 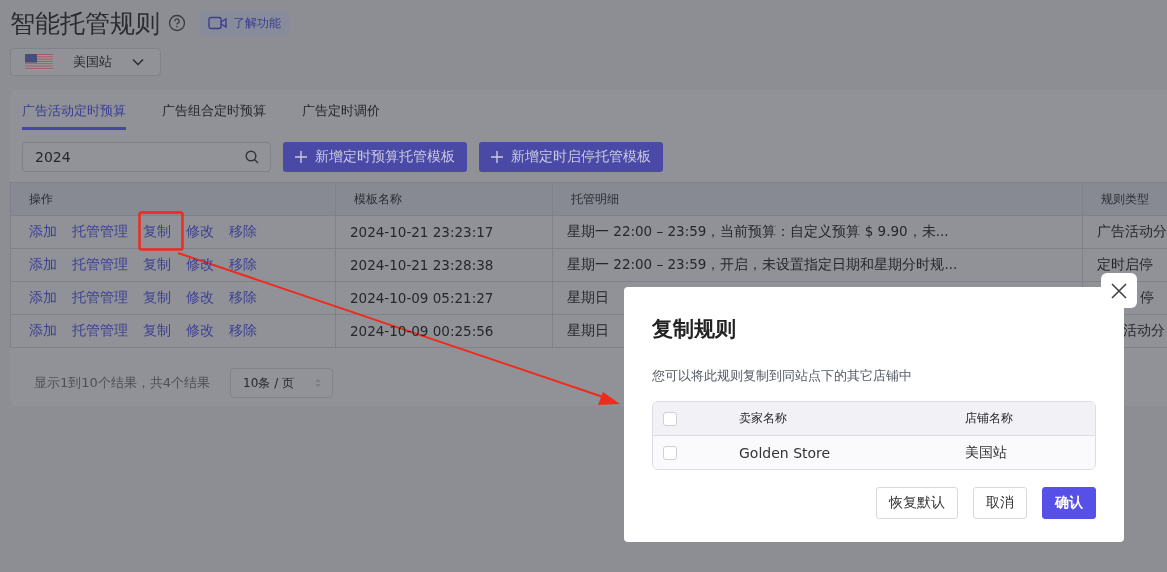 I want to click on flag-icon, so click(x=39, y=62).